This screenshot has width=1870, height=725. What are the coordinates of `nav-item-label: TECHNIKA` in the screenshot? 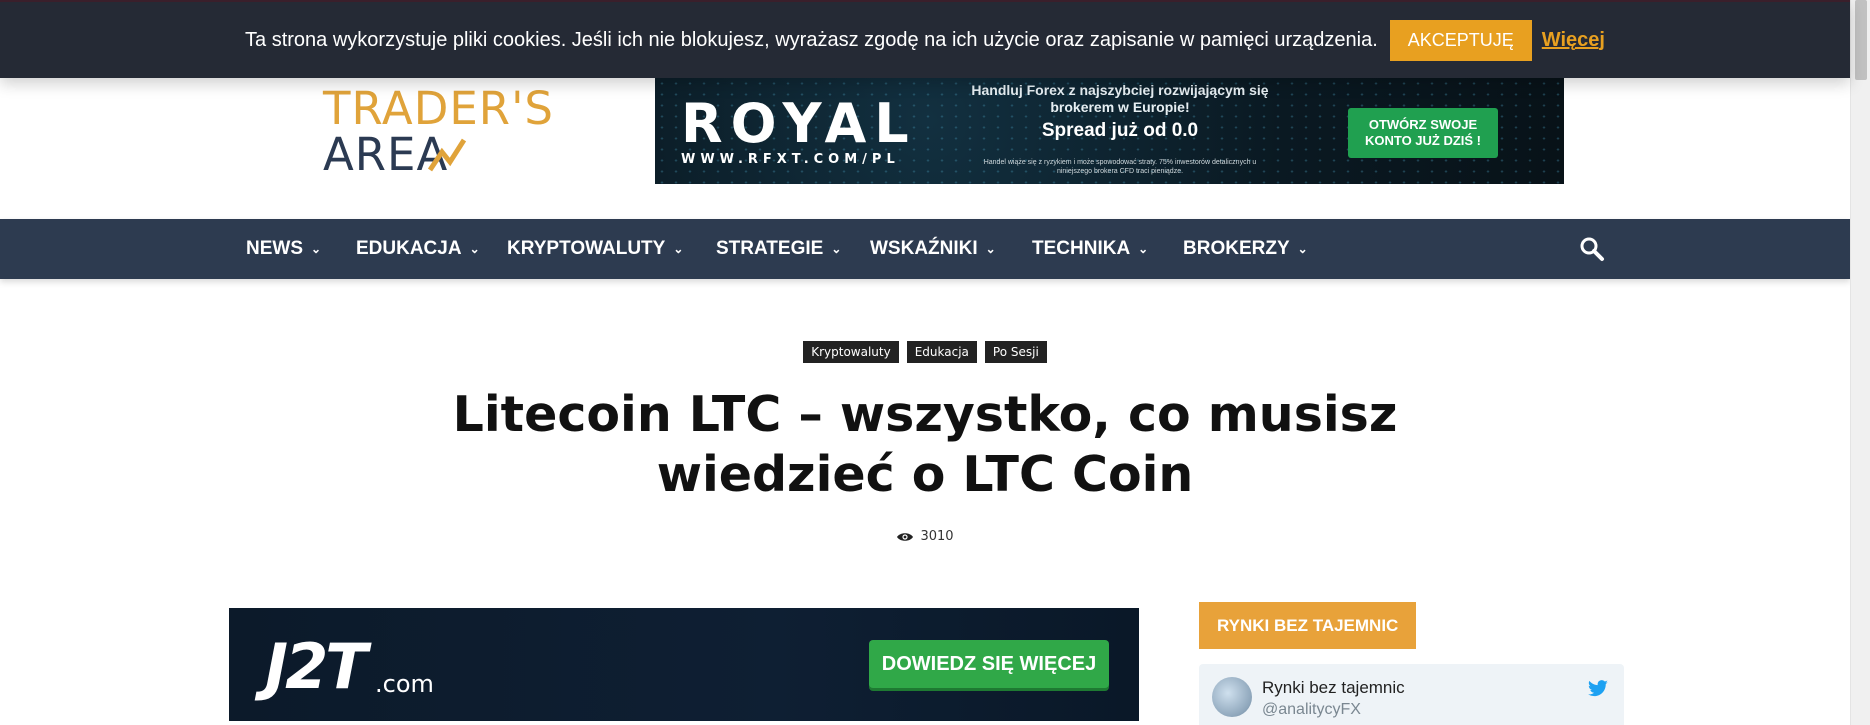 It's located at (1081, 248).